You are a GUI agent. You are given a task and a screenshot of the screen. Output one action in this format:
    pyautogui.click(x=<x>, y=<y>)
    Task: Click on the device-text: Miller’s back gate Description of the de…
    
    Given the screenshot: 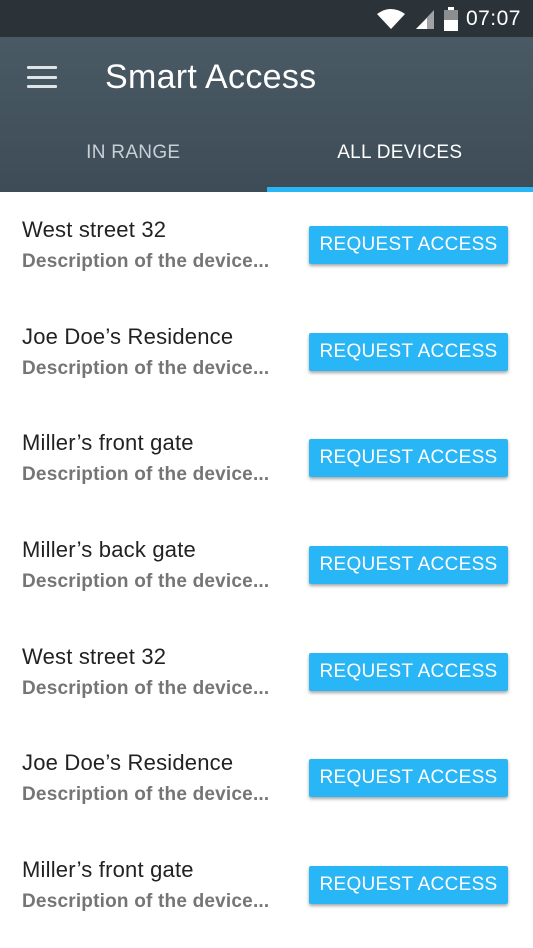 What is the action you would take?
    pyautogui.click(x=145, y=565)
    